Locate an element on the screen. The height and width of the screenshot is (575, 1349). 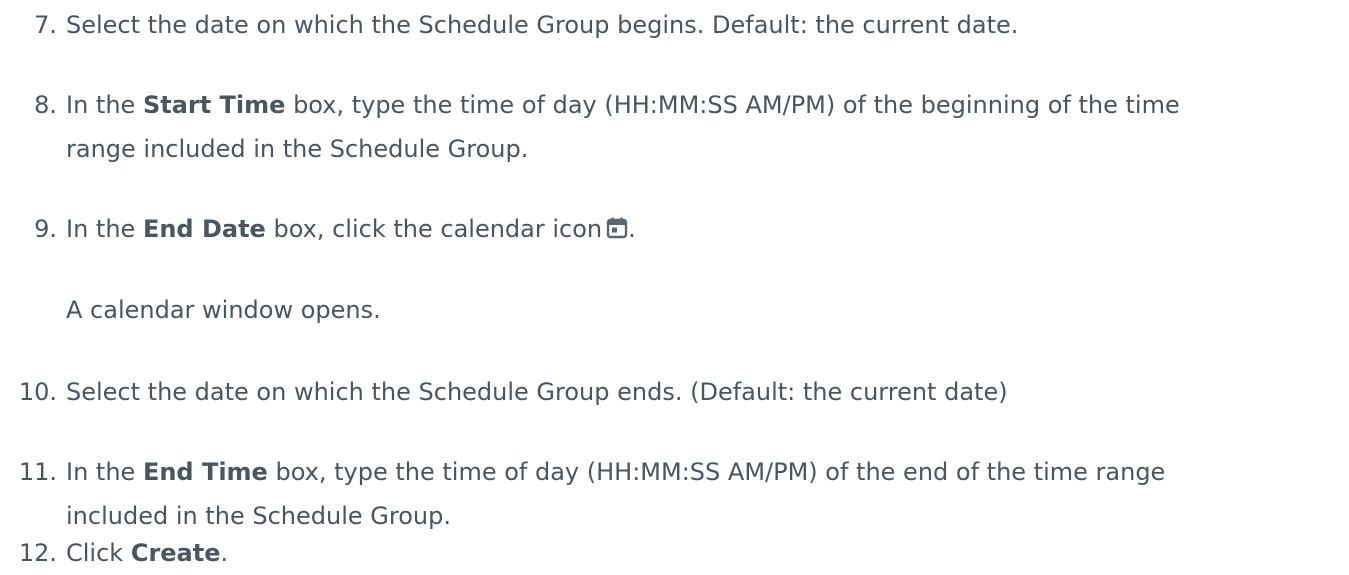
step-text: Click Create. is located at coordinates (696, 553).